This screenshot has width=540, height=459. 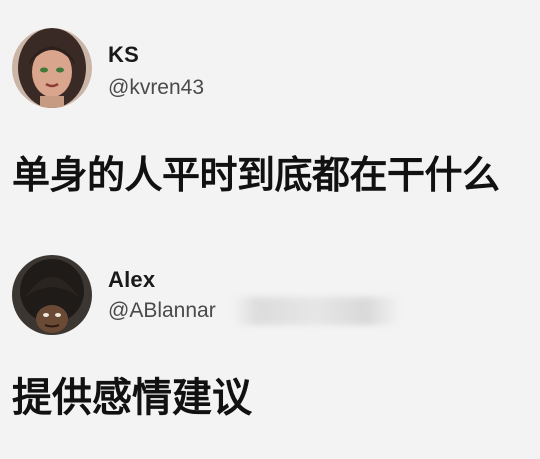 I want to click on author-handle: @kvren43, so click(x=156, y=88).